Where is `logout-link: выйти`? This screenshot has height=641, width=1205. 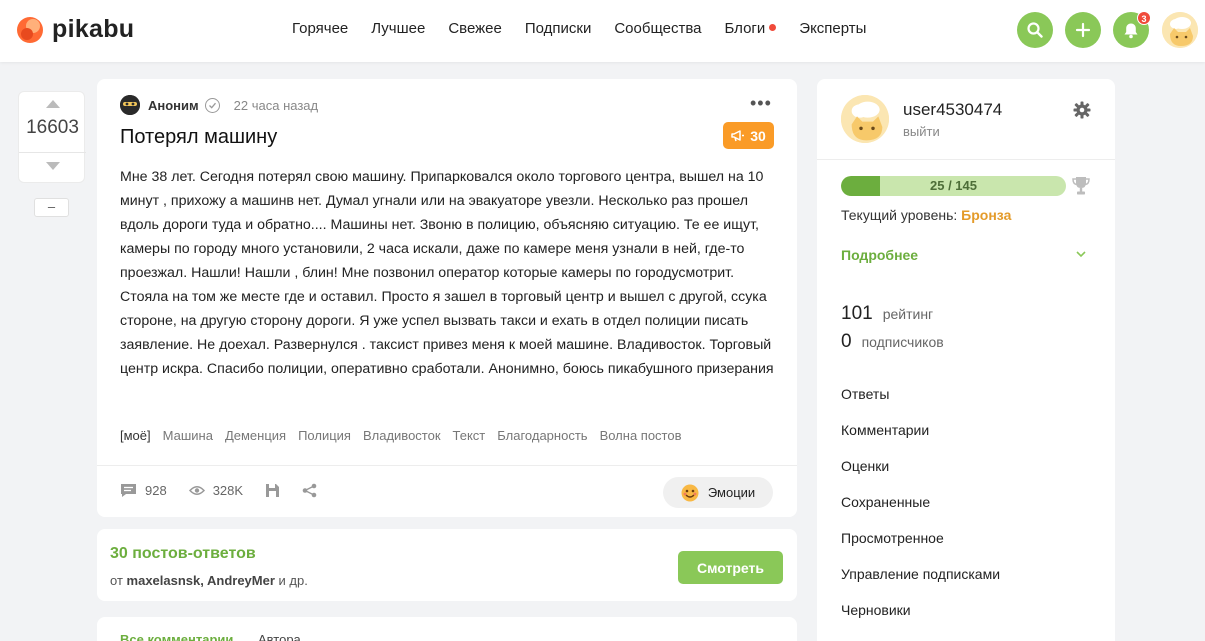 logout-link: выйти is located at coordinates (921, 131).